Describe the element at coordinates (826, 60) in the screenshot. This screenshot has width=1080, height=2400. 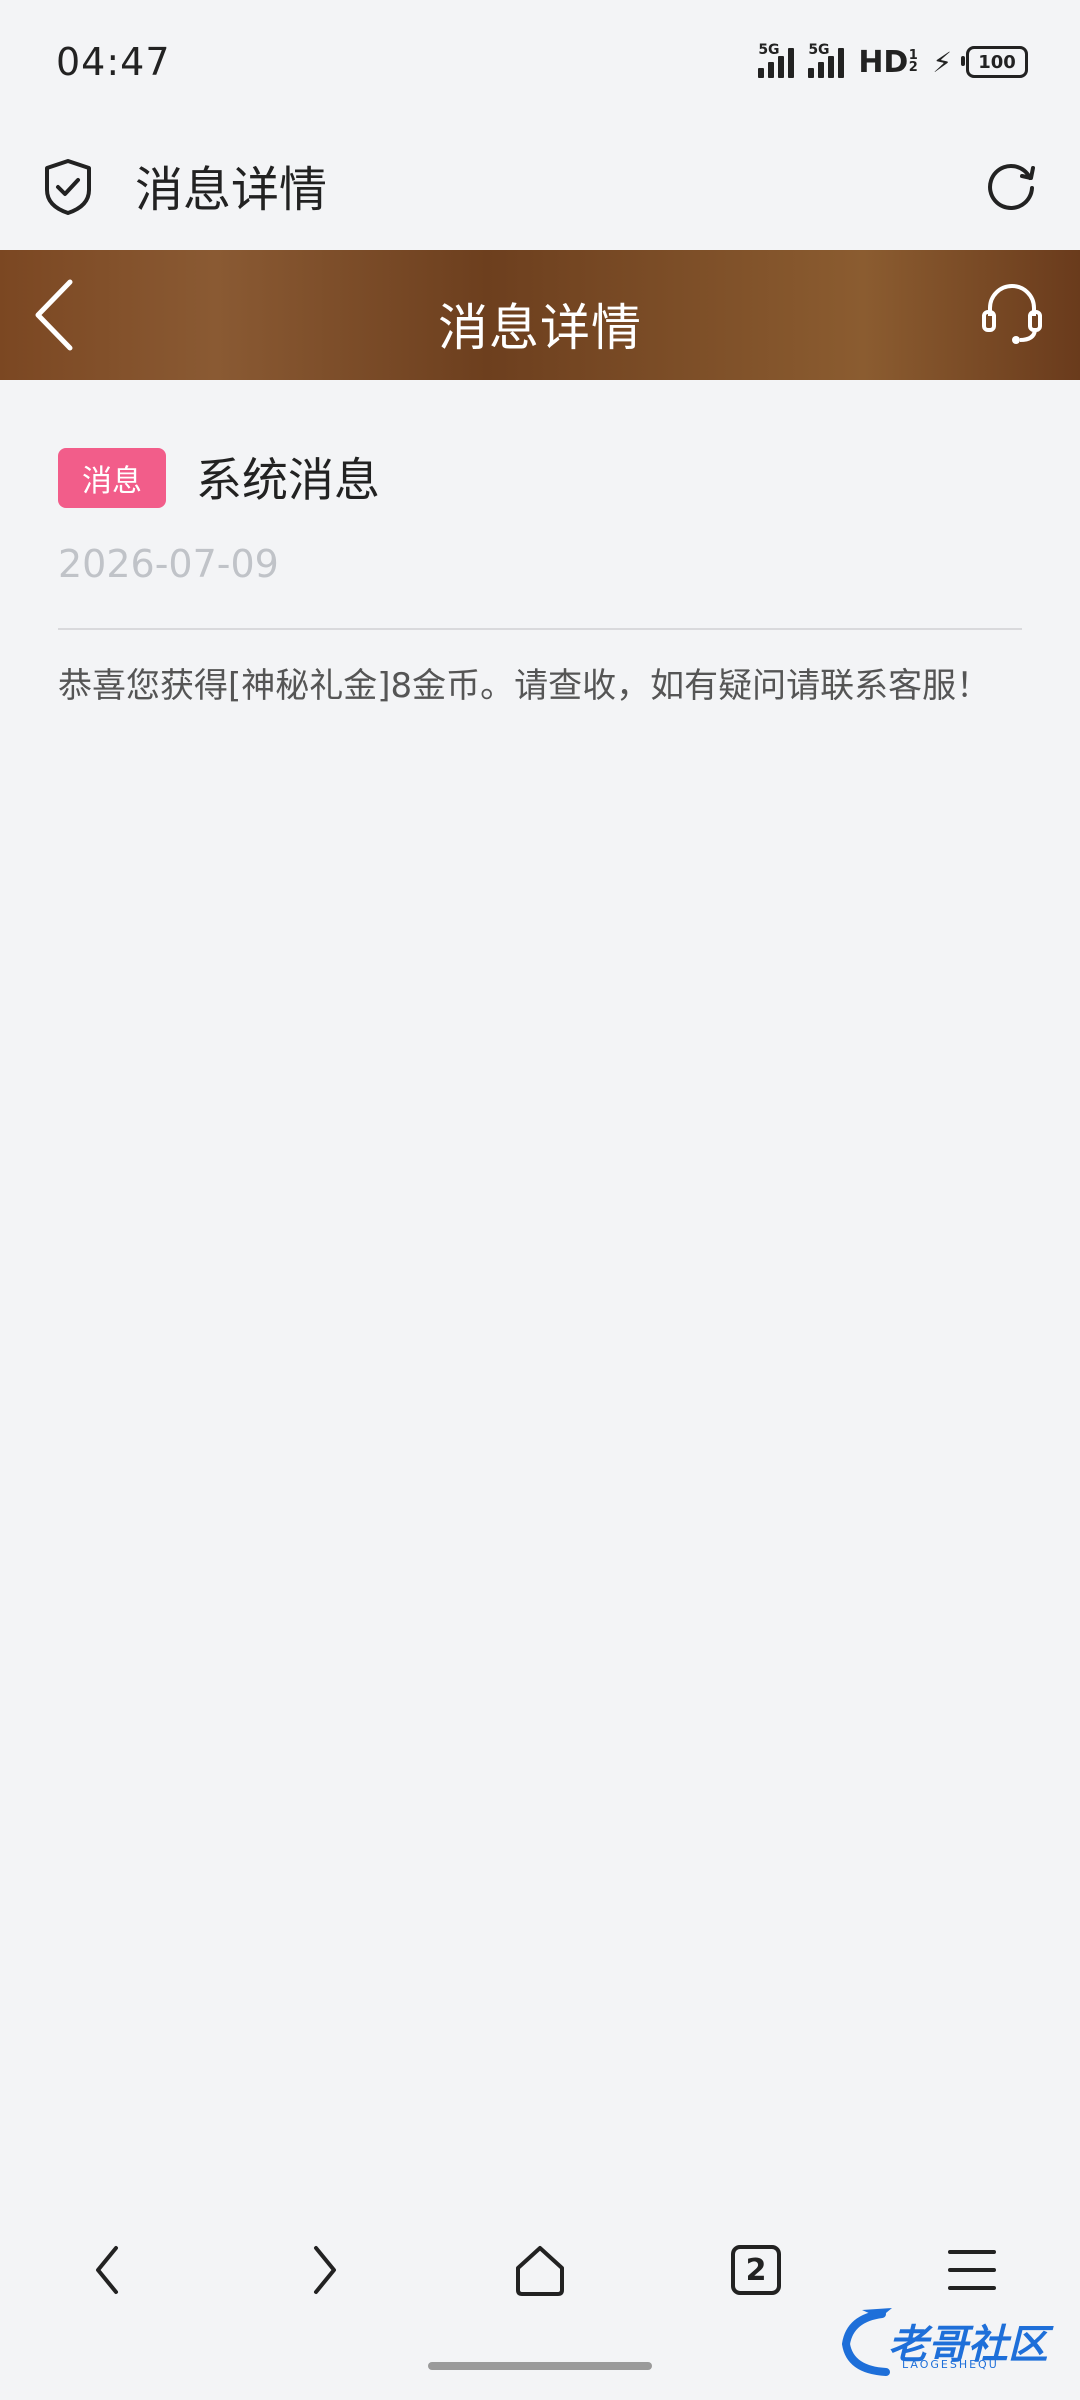
I see `signal-icon-2: 5G` at that location.